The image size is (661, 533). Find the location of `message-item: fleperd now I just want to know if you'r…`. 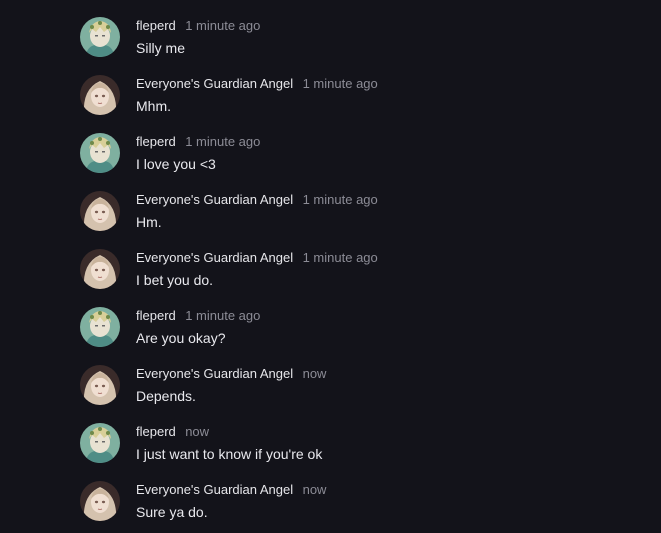

message-item: fleperd now I just want to know if you'r… is located at coordinates (360, 449).